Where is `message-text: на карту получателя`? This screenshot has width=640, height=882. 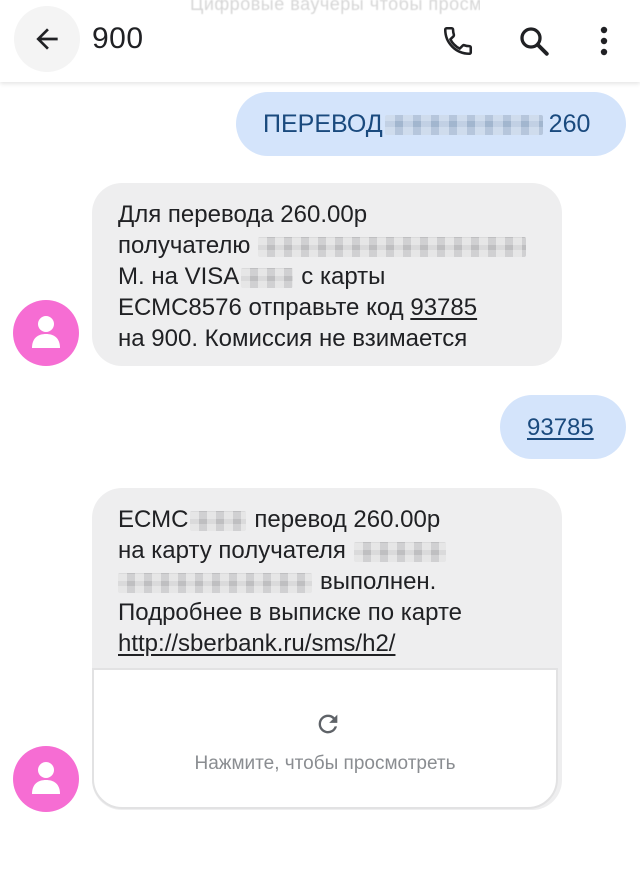
message-text: на карту получателя is located at coordinates (232, 550).